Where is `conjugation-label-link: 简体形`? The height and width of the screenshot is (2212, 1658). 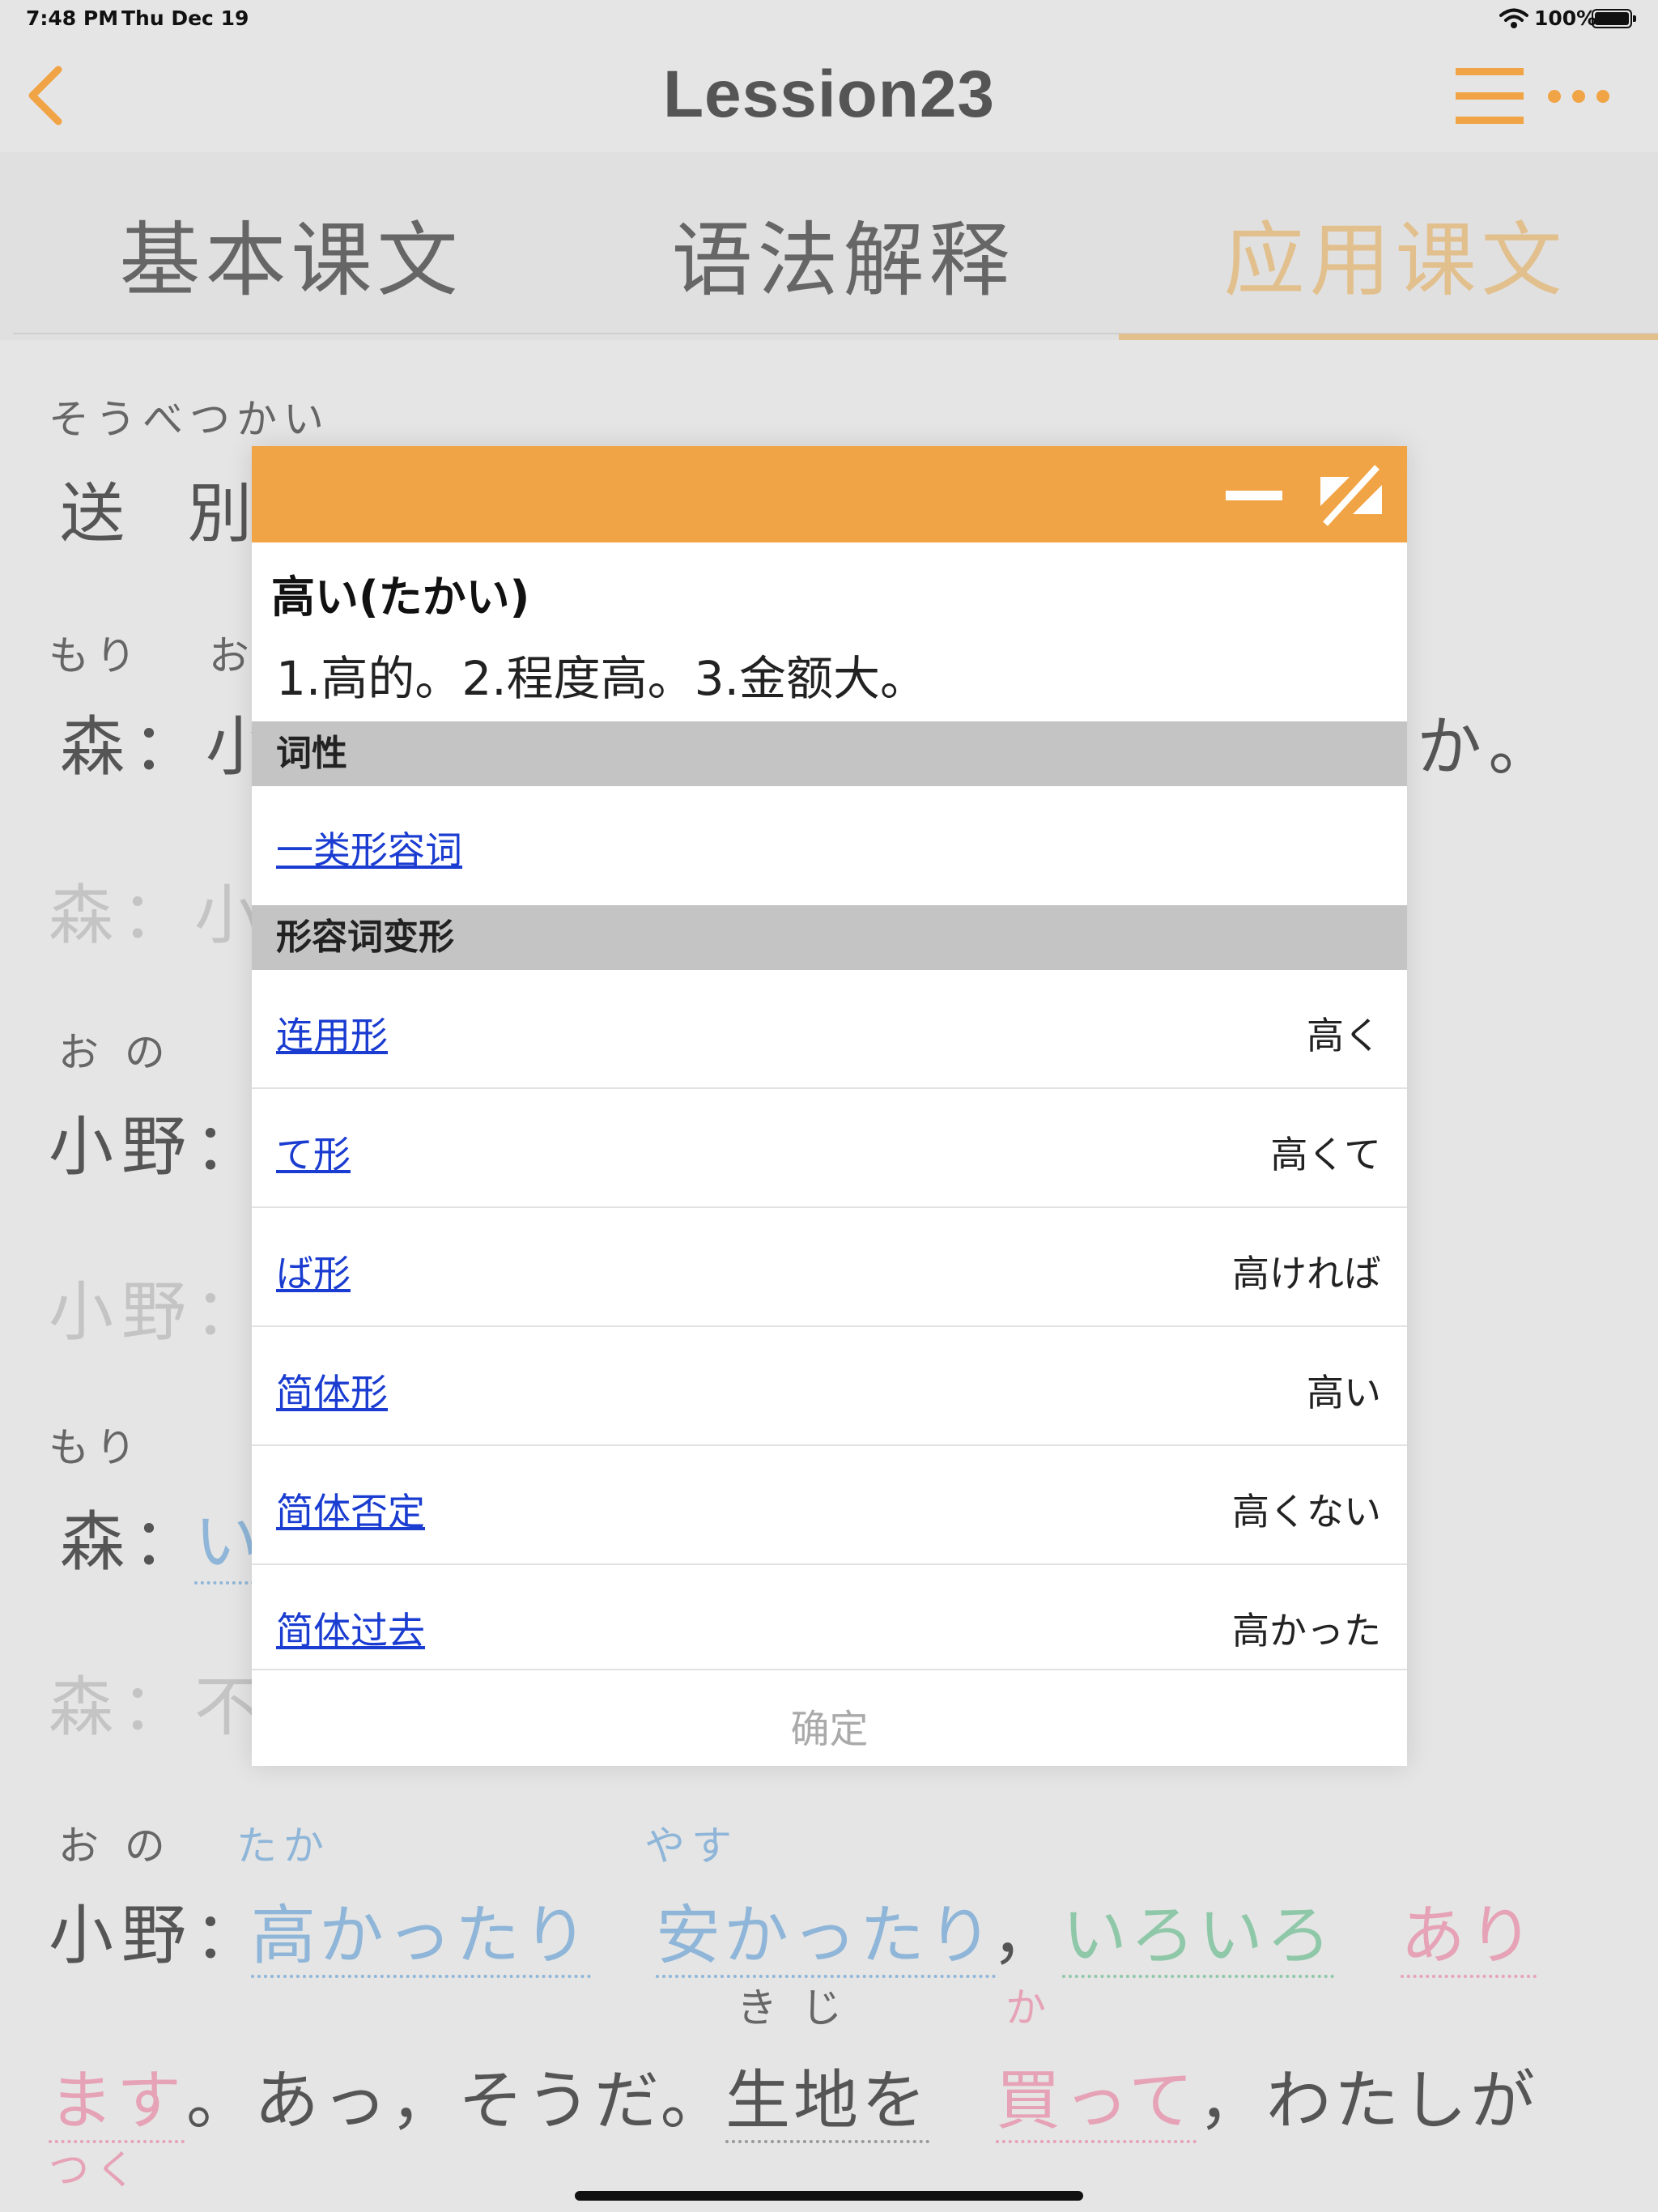 conjugation-label-link: 简体形 is located at coordinates (332, 1390).